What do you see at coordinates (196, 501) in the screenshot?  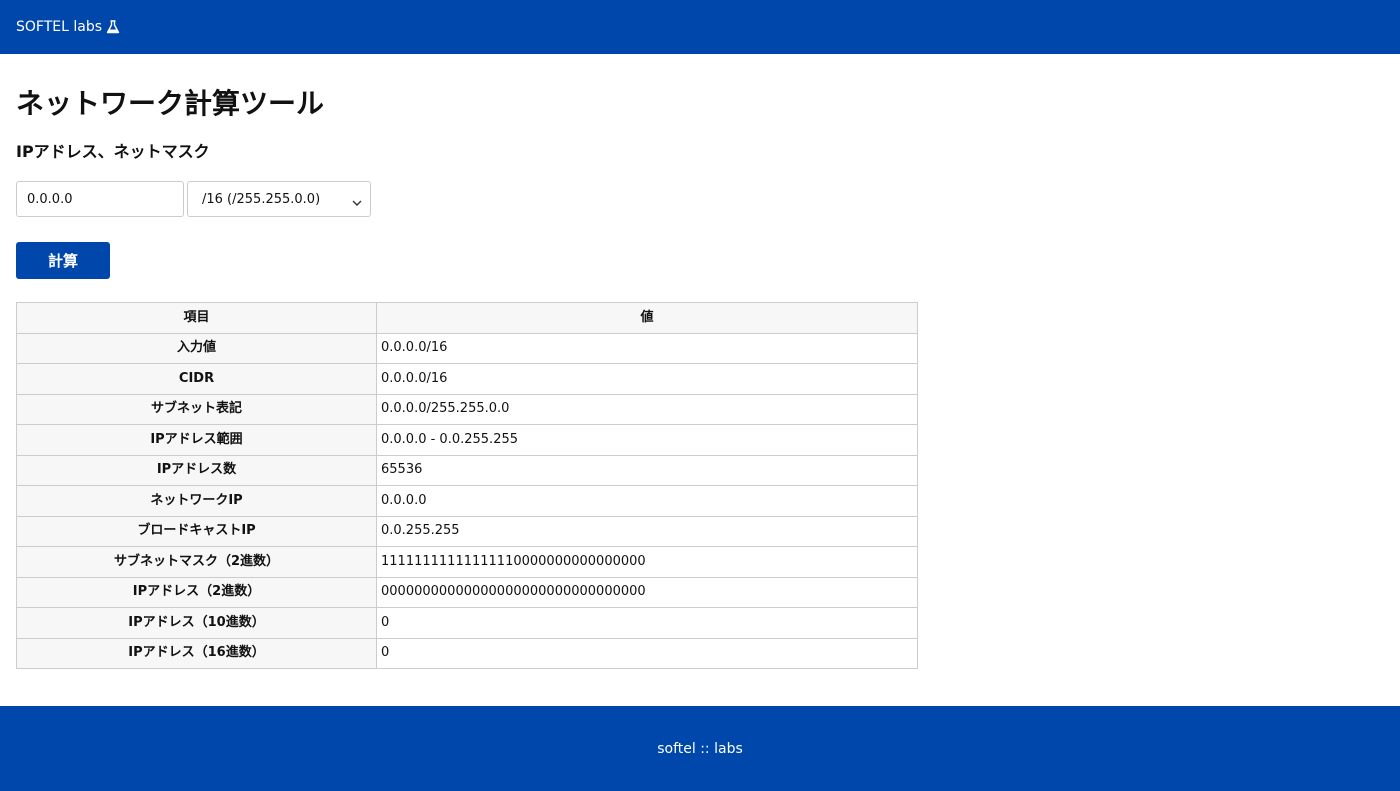 I see `row-label: ネットワークIP` at bounding box center [196, 501].